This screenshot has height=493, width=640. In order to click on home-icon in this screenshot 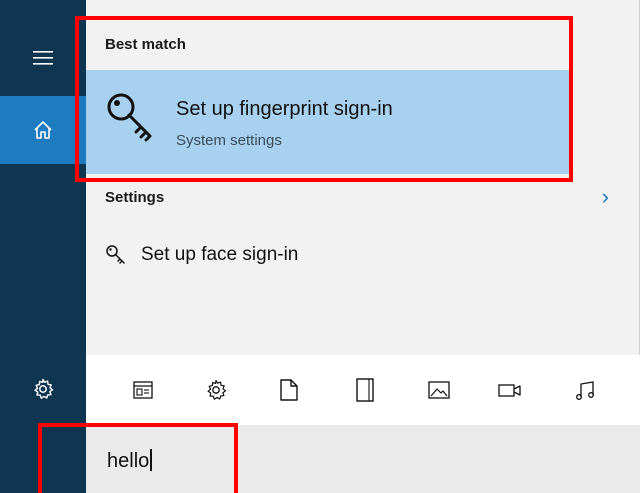, I will do `click(43, 130)`.